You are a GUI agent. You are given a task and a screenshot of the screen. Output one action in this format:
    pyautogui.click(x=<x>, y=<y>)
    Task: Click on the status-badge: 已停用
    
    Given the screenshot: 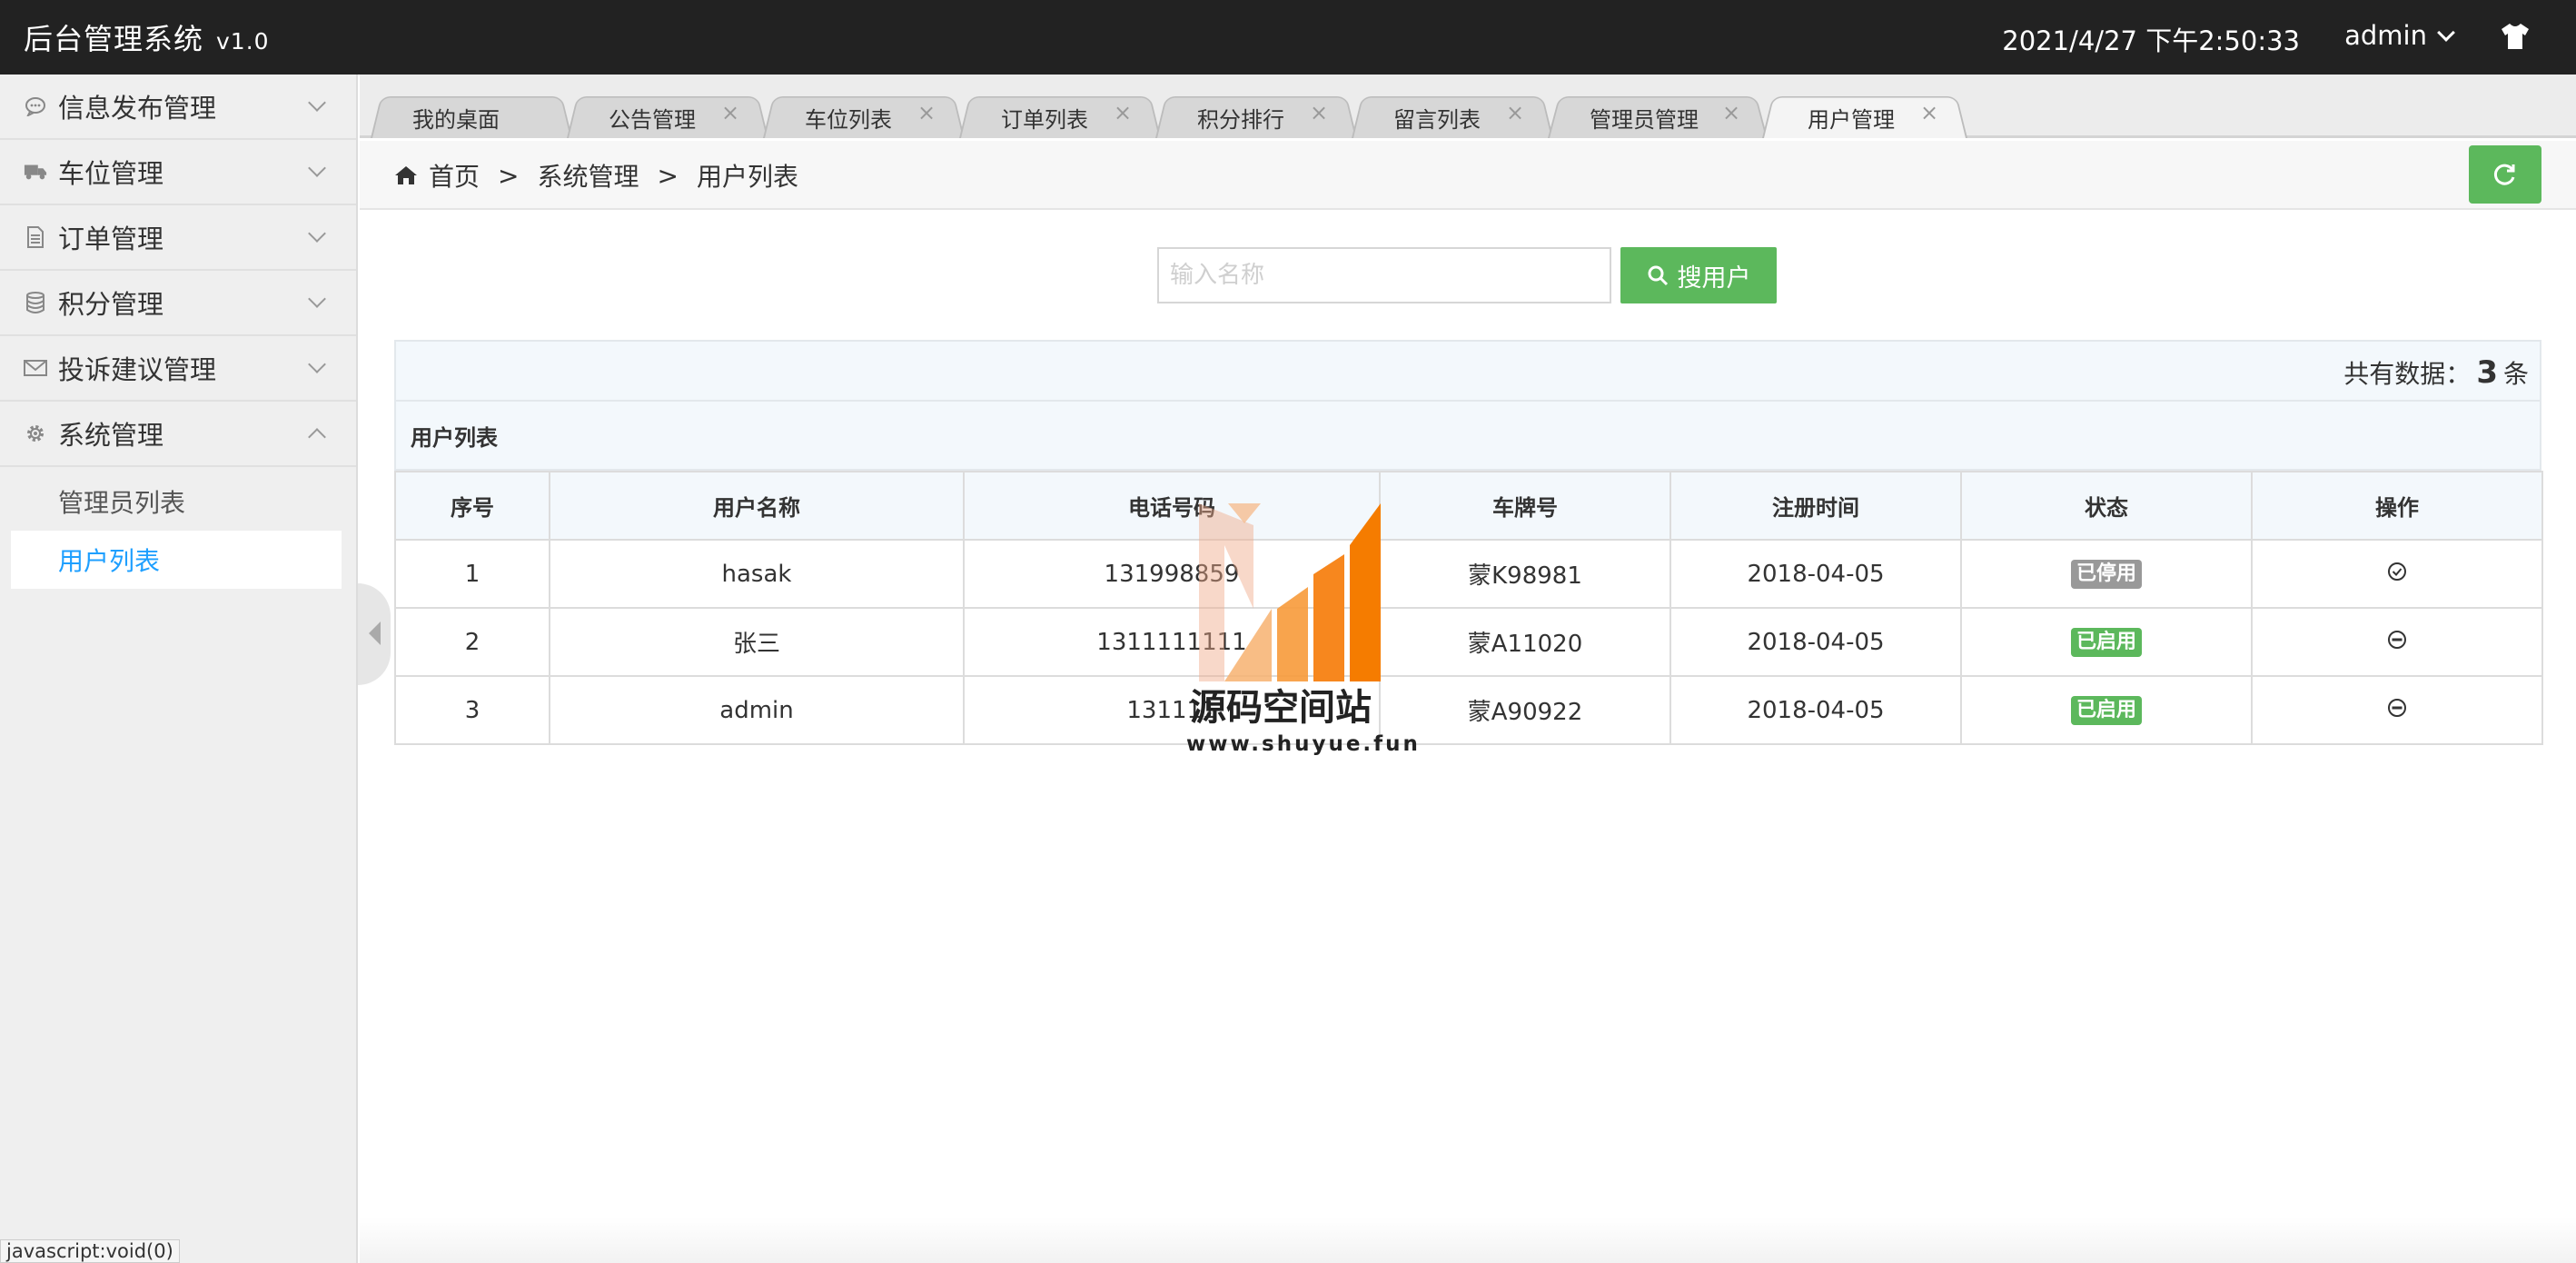 What is the action you would take?
    pyautogui.click(x=2106, y=574)
    